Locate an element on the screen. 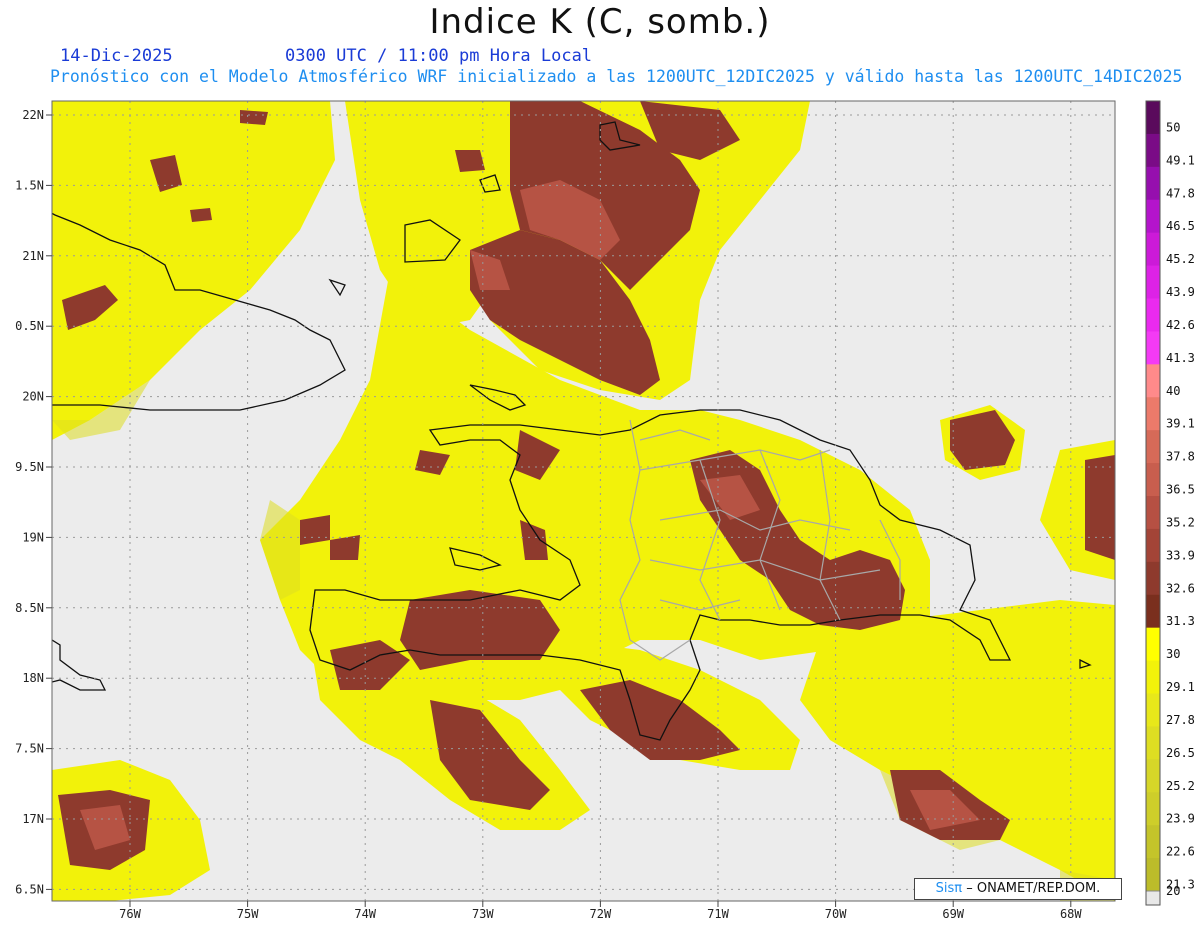 This screenshot has width=1200, height=927. colorbar-label: 22.6 is located at coordinates (1180, 852).